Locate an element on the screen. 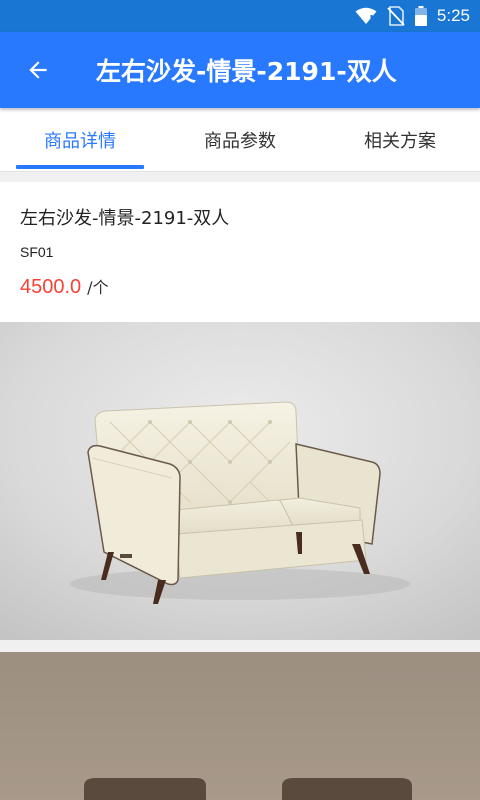  page-title: 左右沙发-情景-2191-双人 is located at coordinates (246, 71).